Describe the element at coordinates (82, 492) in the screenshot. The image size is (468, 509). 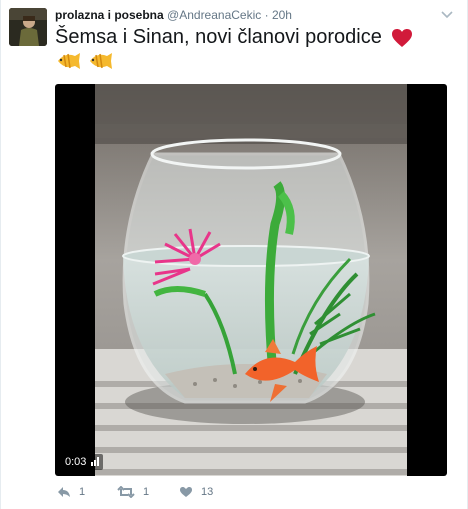
I see `reply-count: 1` at that location.